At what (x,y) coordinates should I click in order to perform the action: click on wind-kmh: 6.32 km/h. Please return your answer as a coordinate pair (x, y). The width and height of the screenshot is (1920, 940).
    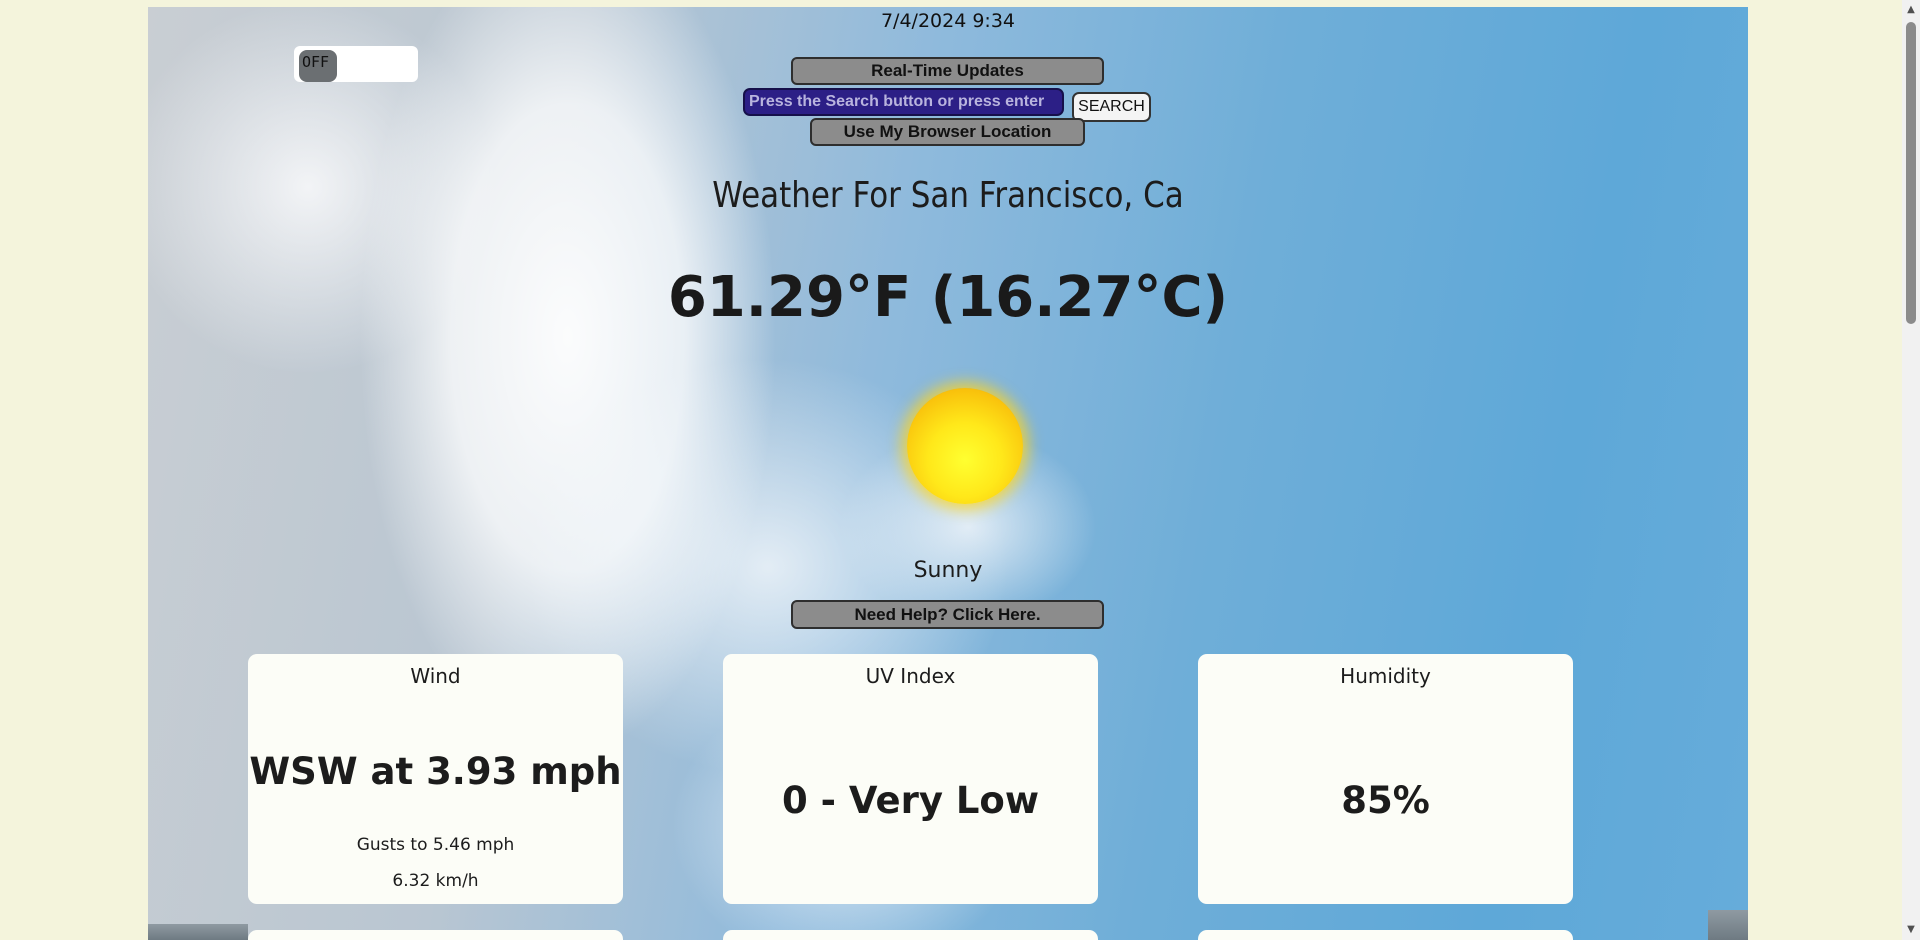
    Looking at the image, I should click on (435, 881).